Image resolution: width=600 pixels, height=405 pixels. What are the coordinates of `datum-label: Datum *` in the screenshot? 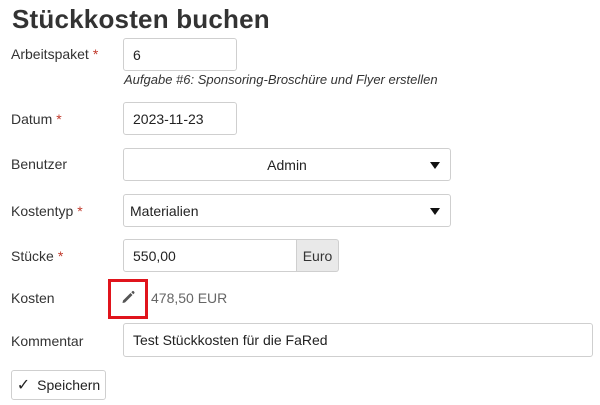 It's located at (36, 119).